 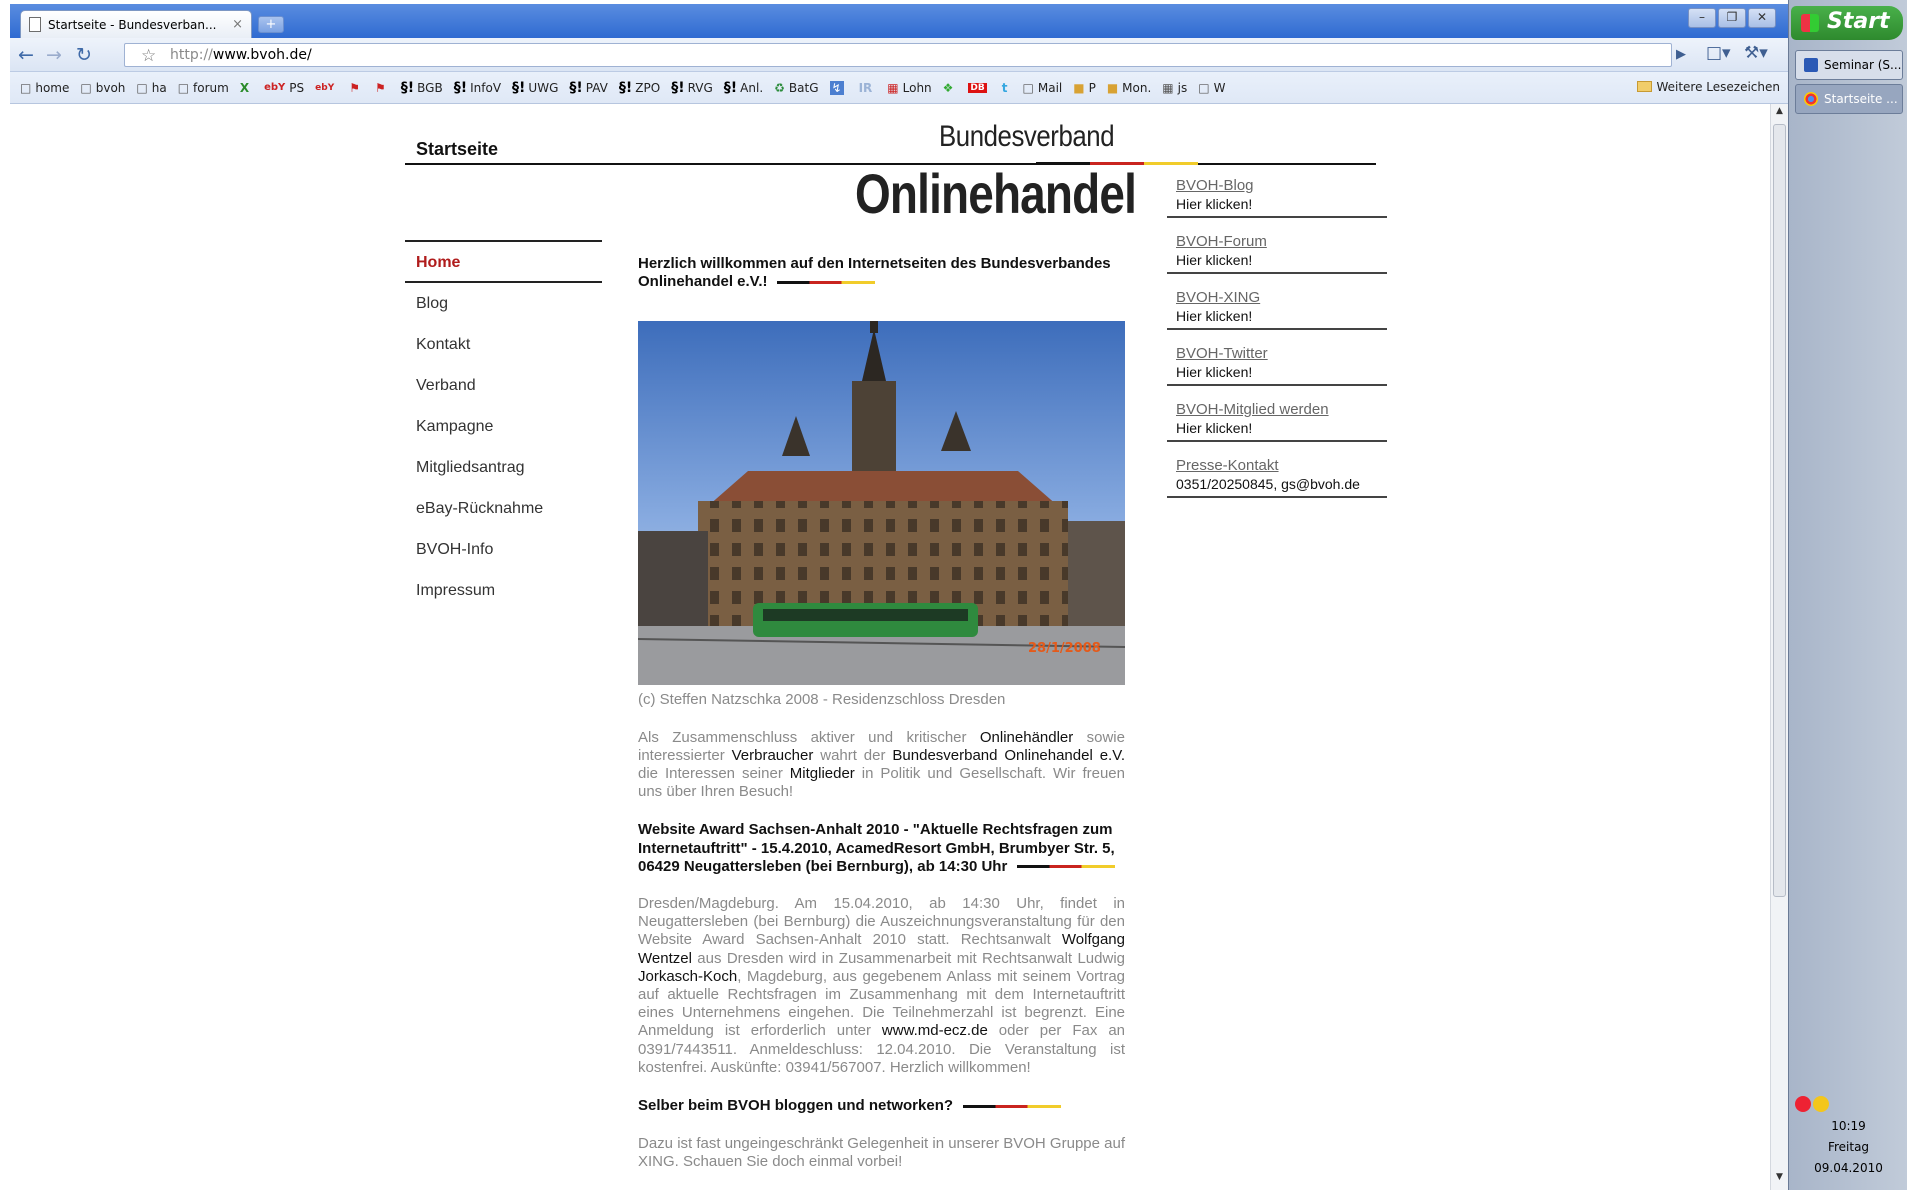 I want to click on bookmark-item: §! InfoV, so click(x=477, y=88).